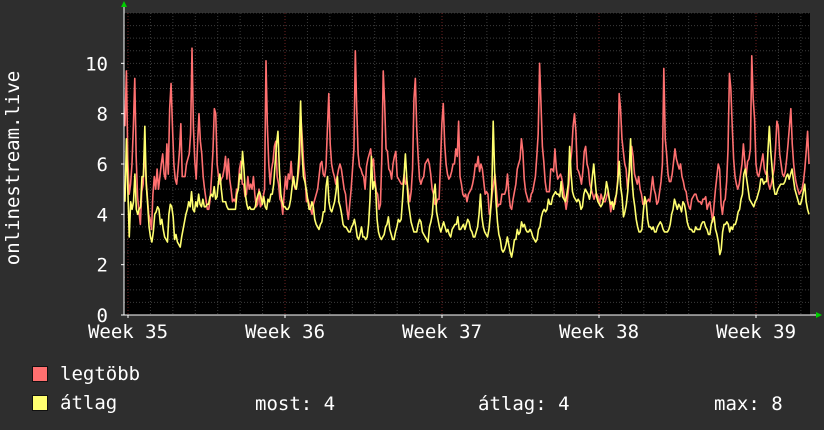 Image resolution: width=824 pixels, height=430 pixels. I want to click on stat-average: átlag: 4, so click(524, 404).